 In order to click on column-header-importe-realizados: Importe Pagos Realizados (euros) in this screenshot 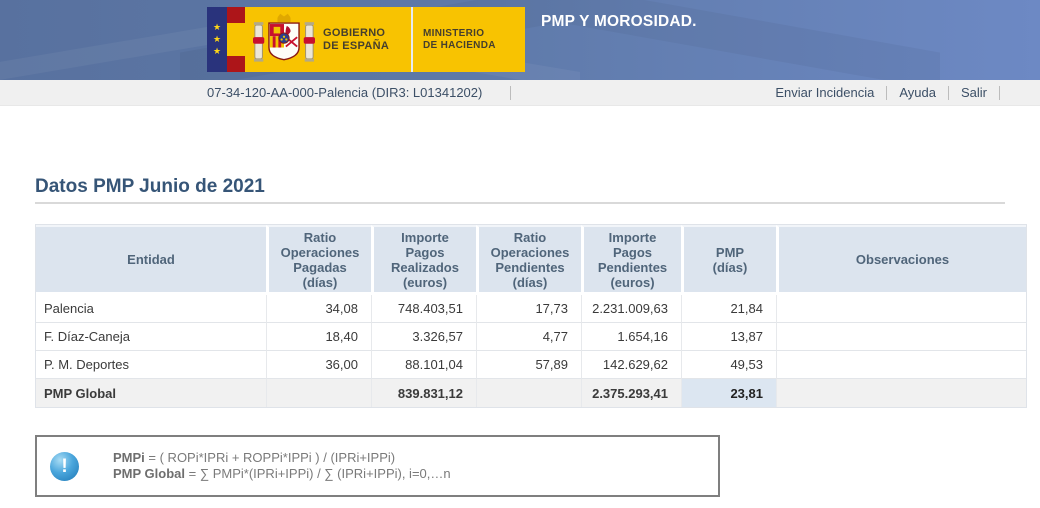, I will do `click(423, 260)`.